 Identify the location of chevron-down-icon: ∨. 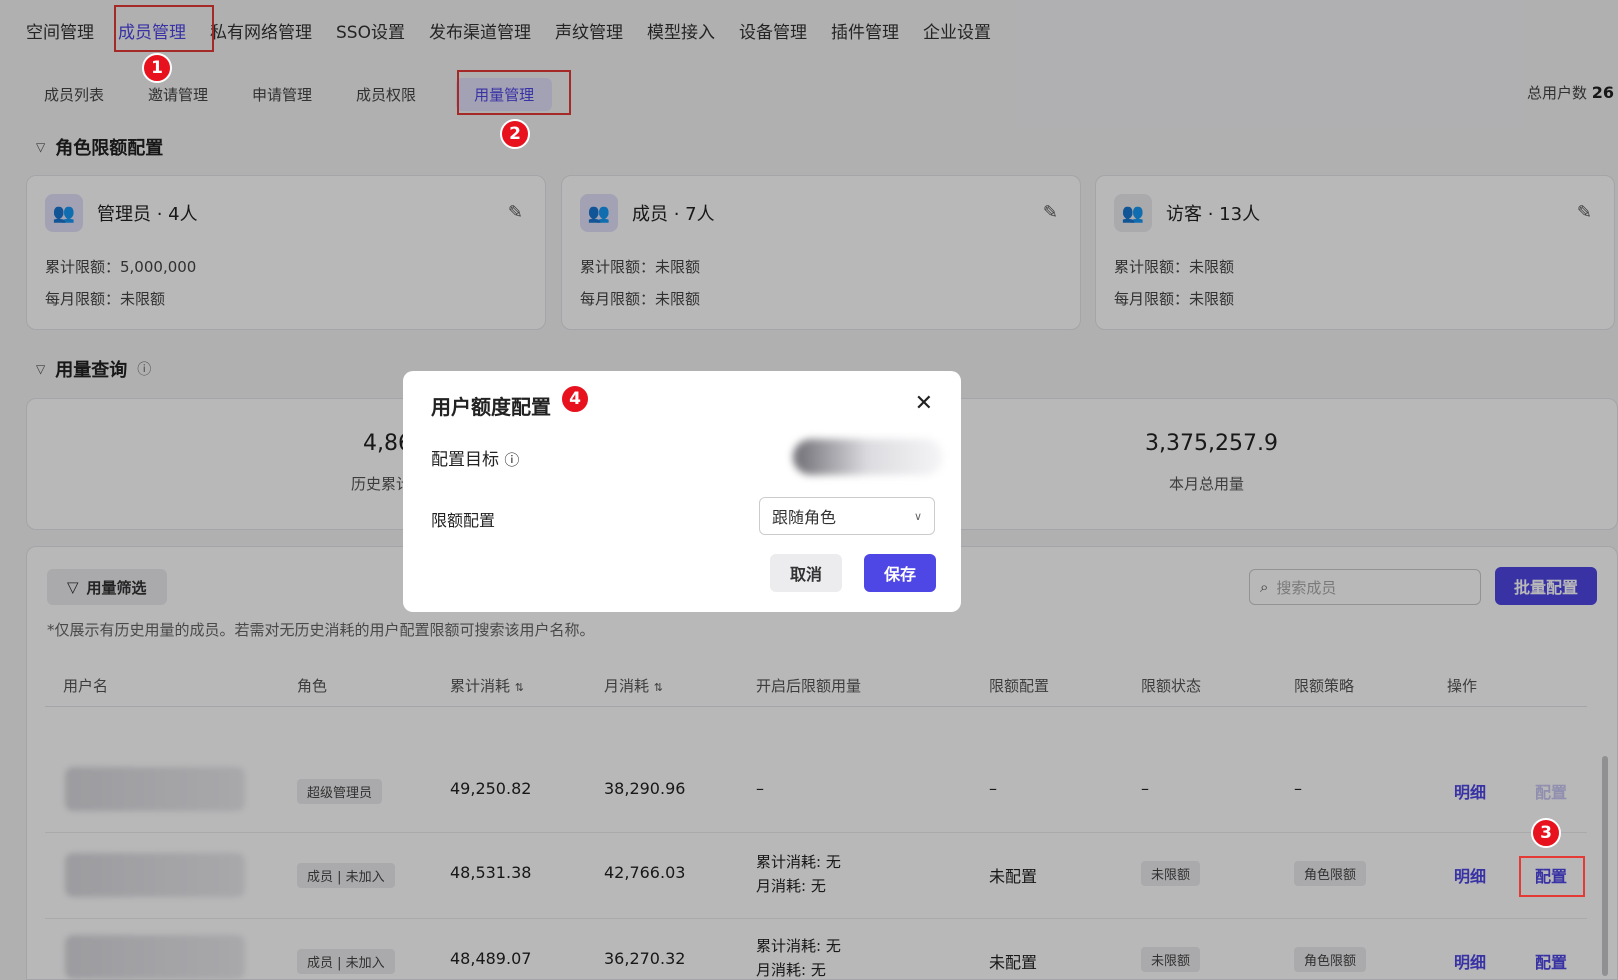
(917, 516).